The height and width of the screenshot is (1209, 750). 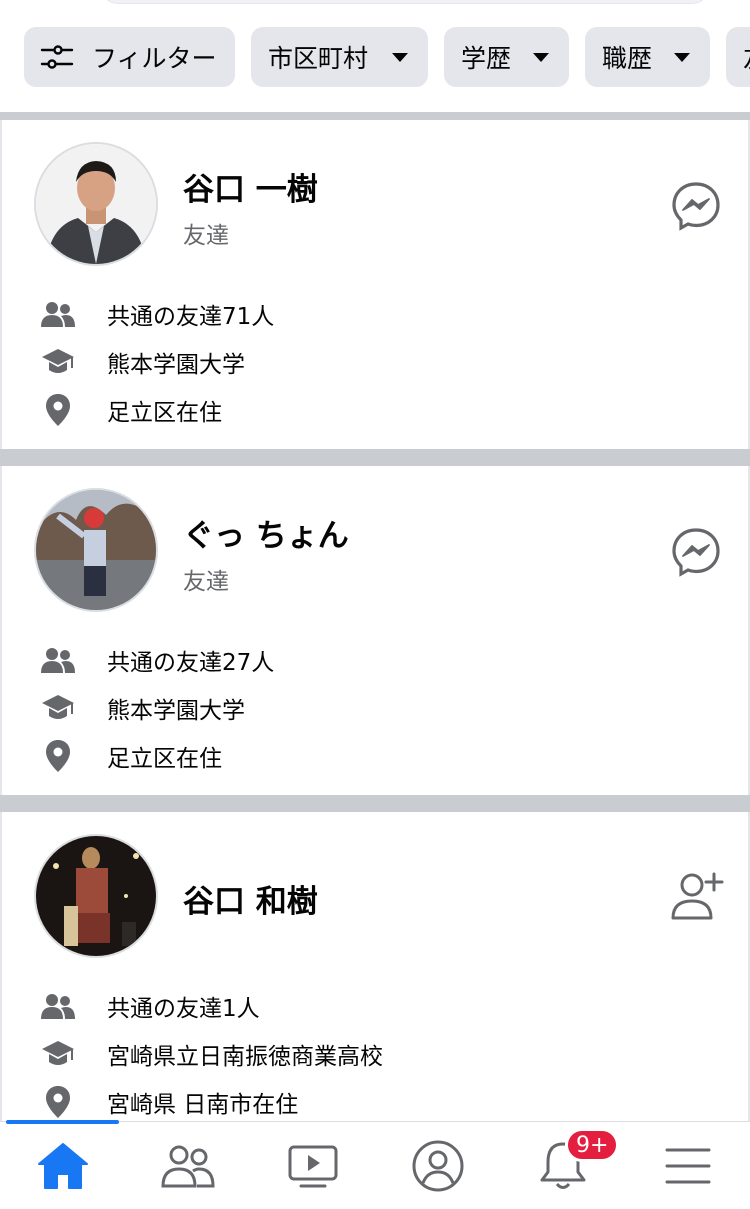 I want to click on filter-bar: フィルター 市区町村 学歴 職歴 友, so click(x=375, y=56).